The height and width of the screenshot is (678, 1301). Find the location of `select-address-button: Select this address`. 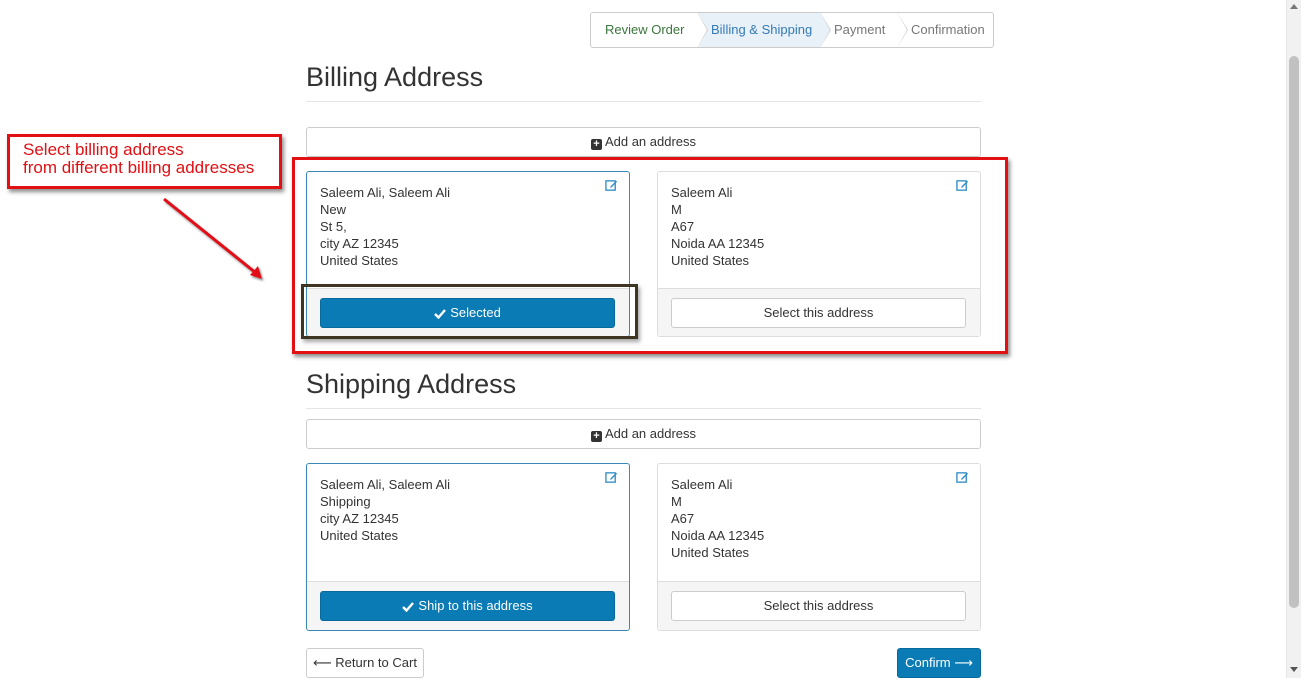

select-address-button: Select this address is located at coordinates (818, 606).